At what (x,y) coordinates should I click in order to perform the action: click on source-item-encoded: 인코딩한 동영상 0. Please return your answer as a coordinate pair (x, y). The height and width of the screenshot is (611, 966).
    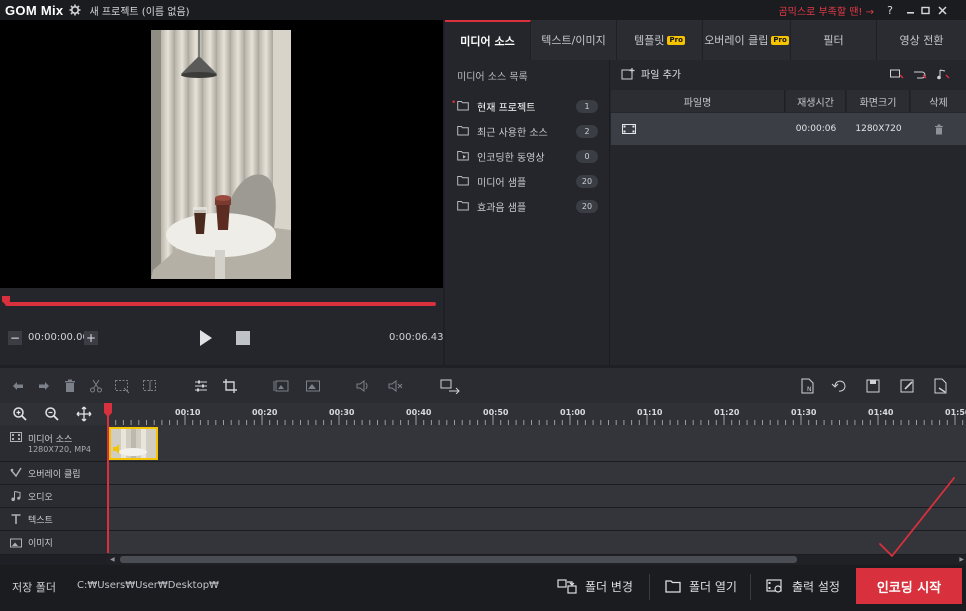
    Looking at the image, I should click on (527, 156).